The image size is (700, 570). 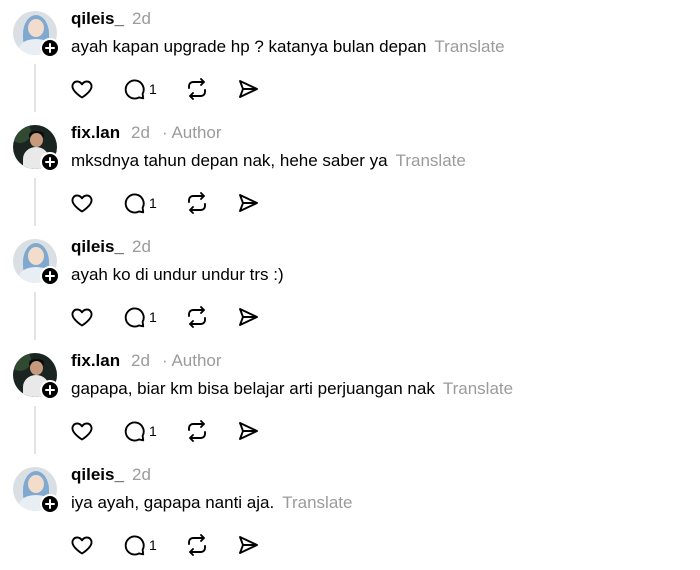 What do you see at coordinates (173, 502) in the screenshot?
I see `comment-body: iya ayah, gapapa nanti aja.` at bounding box center [173, 502].